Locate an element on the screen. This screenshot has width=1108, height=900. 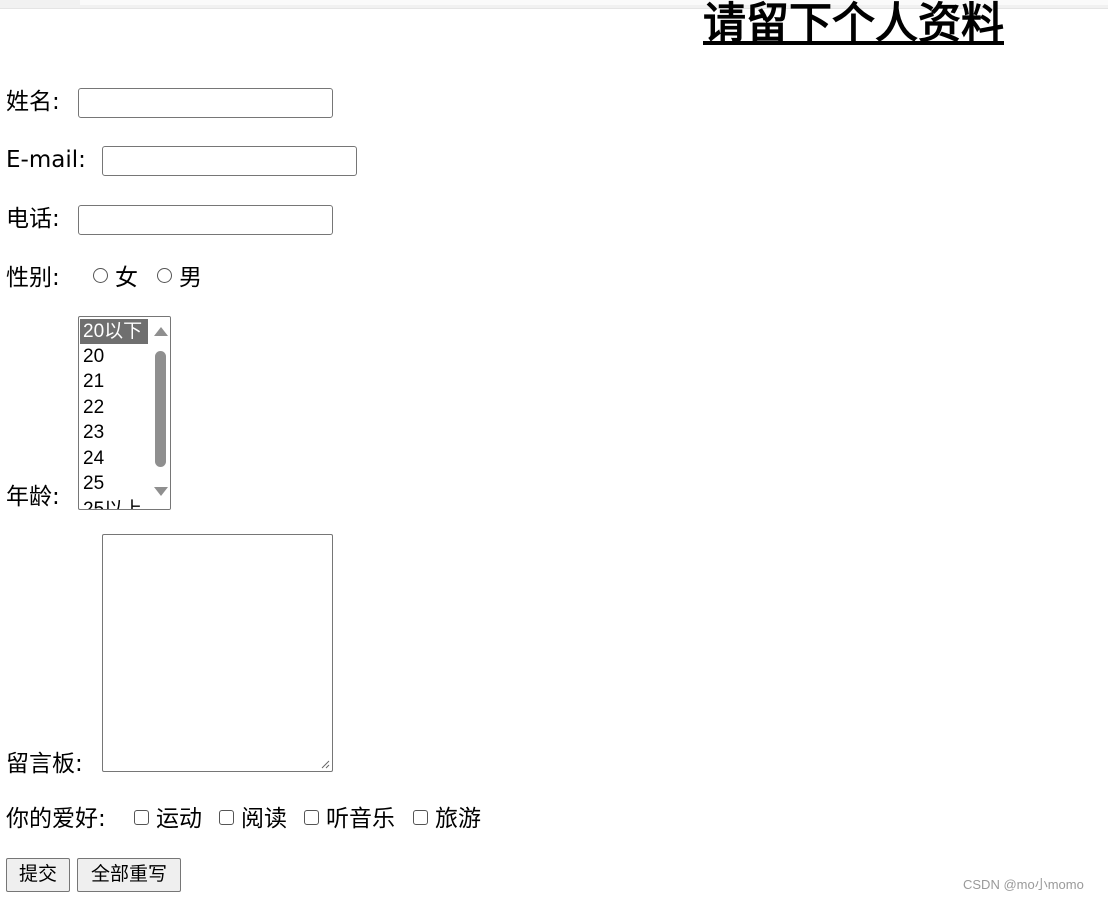
age-option-selected: 20以下 is located at coordinates (114, 331).